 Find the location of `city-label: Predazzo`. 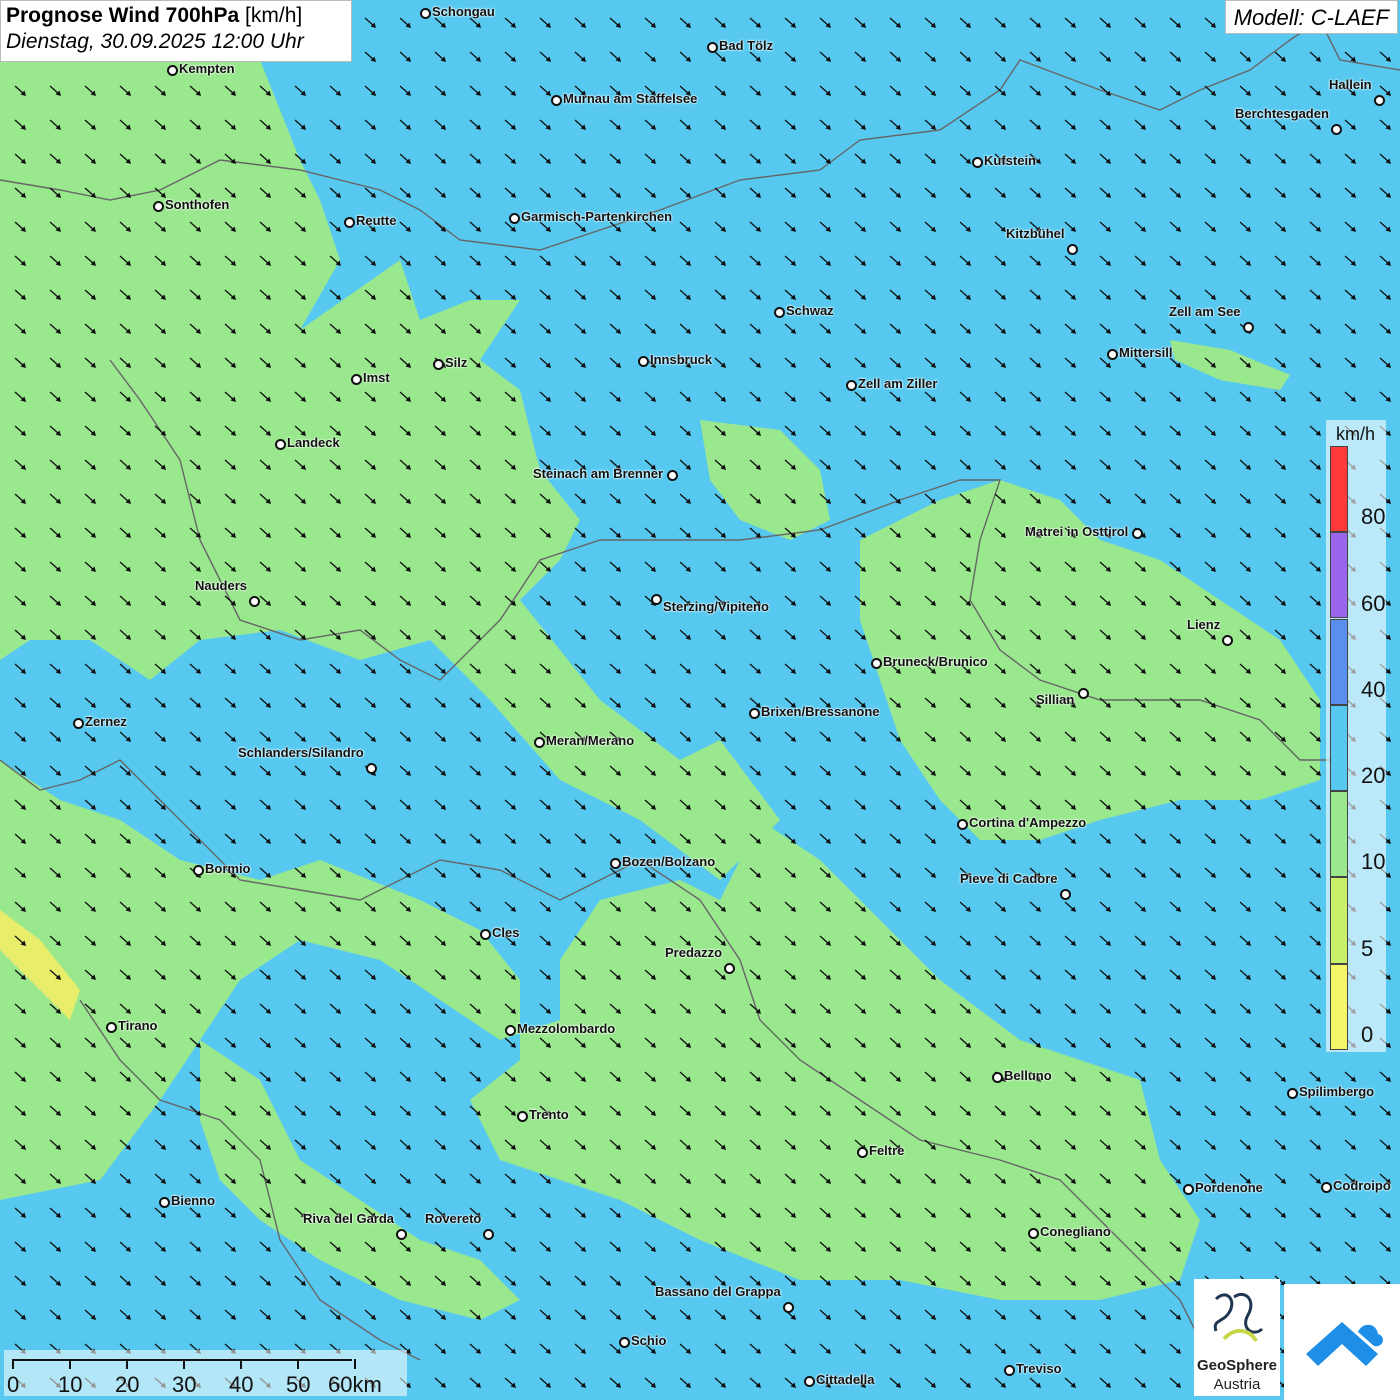

city-label: Predazzo is located at coordinates (694, 952).